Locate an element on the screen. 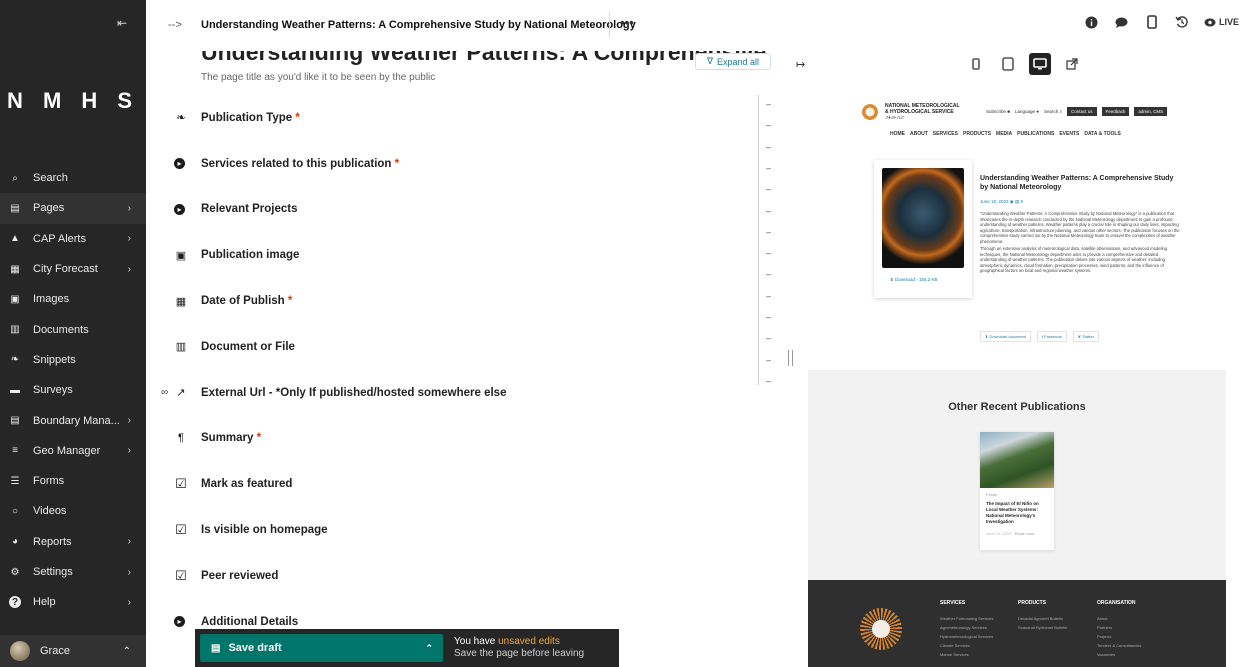  footer-link: Climate Services is located at coordinates (967, 645).